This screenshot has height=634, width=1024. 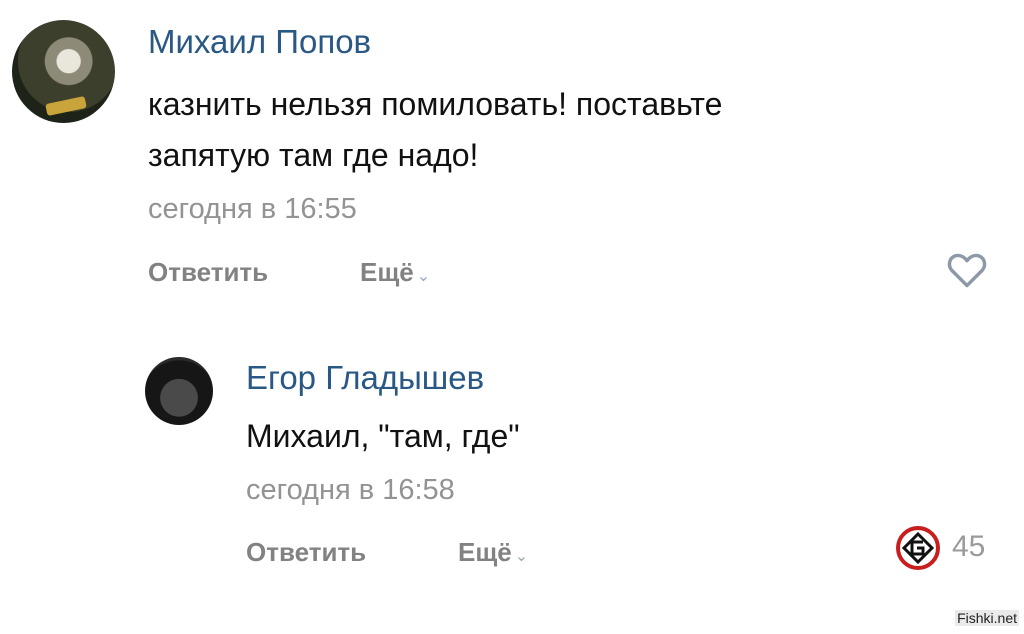 What do you see at coordinates (350, 490) in the screenshot?
I see `comment-timestamp: сегодня в 16:58` at bounding box center [350, 490].